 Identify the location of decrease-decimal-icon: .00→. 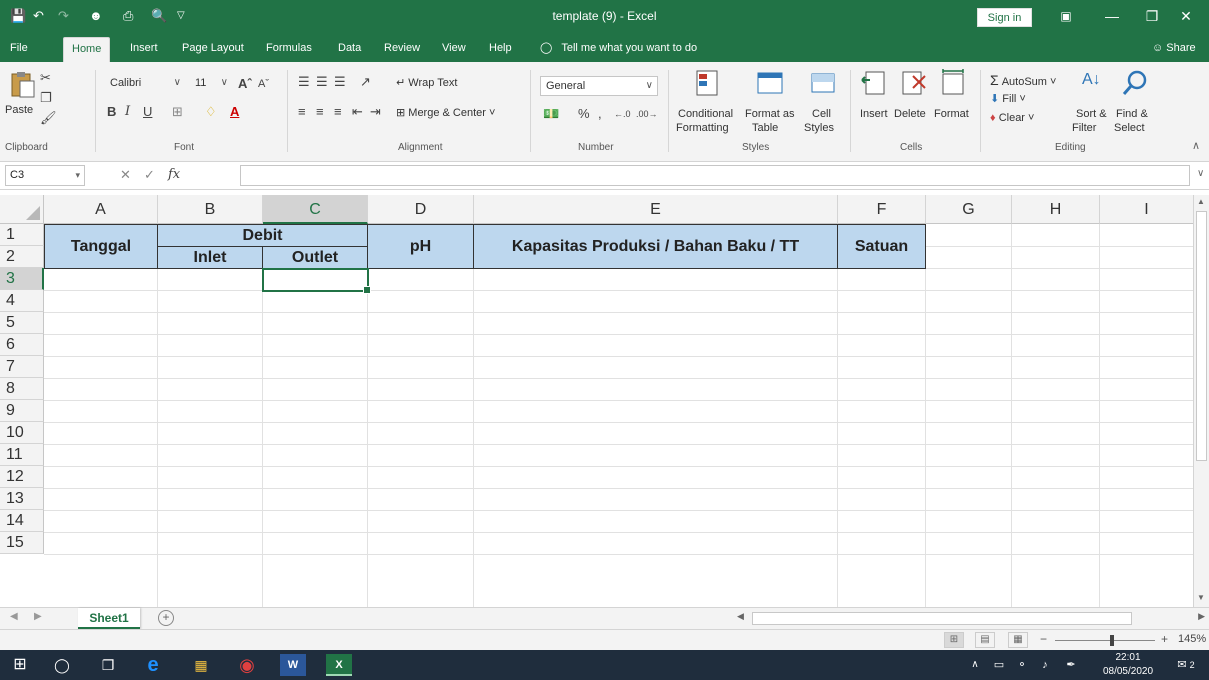
(647, 114).